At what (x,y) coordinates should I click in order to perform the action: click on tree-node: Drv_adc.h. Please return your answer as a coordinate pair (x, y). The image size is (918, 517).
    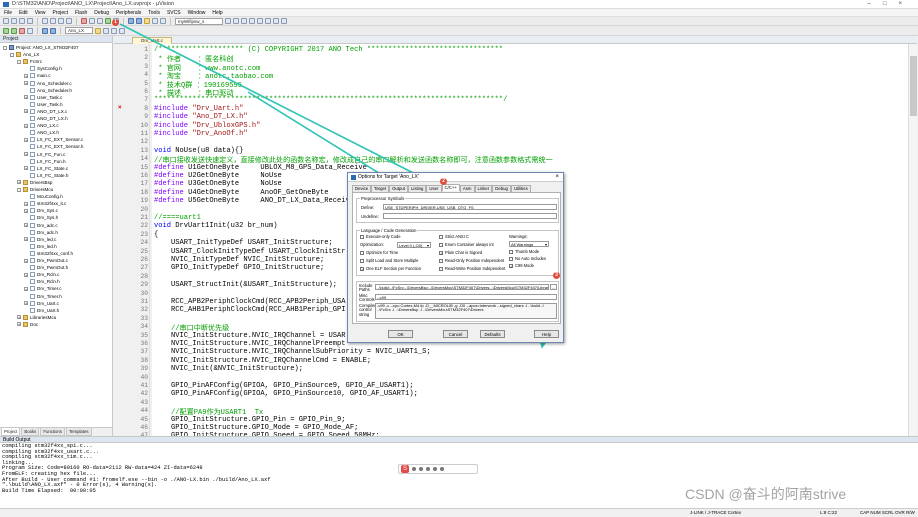
    Looking at the image, I should click on (41, 232).